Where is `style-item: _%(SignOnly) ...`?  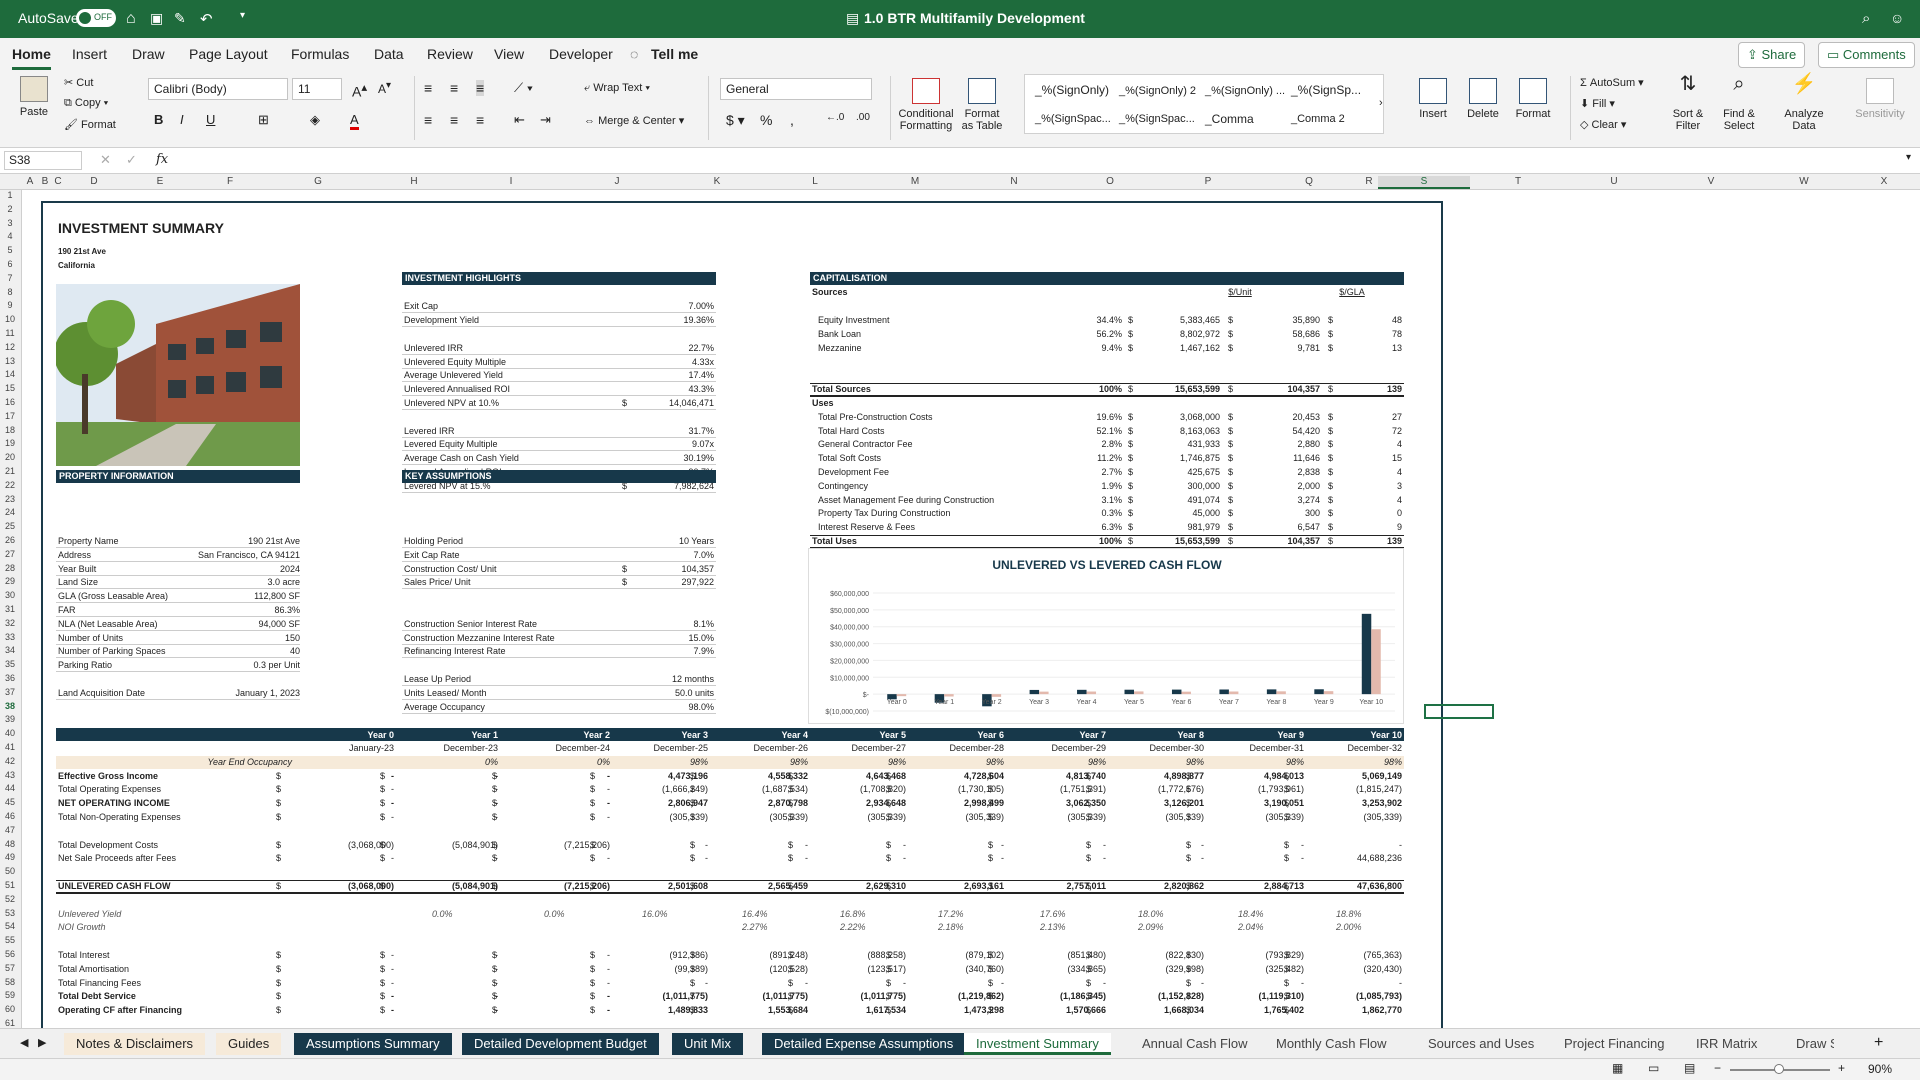 style-item: _%(SignOnly) ... is located at coordinates (1245, 91).